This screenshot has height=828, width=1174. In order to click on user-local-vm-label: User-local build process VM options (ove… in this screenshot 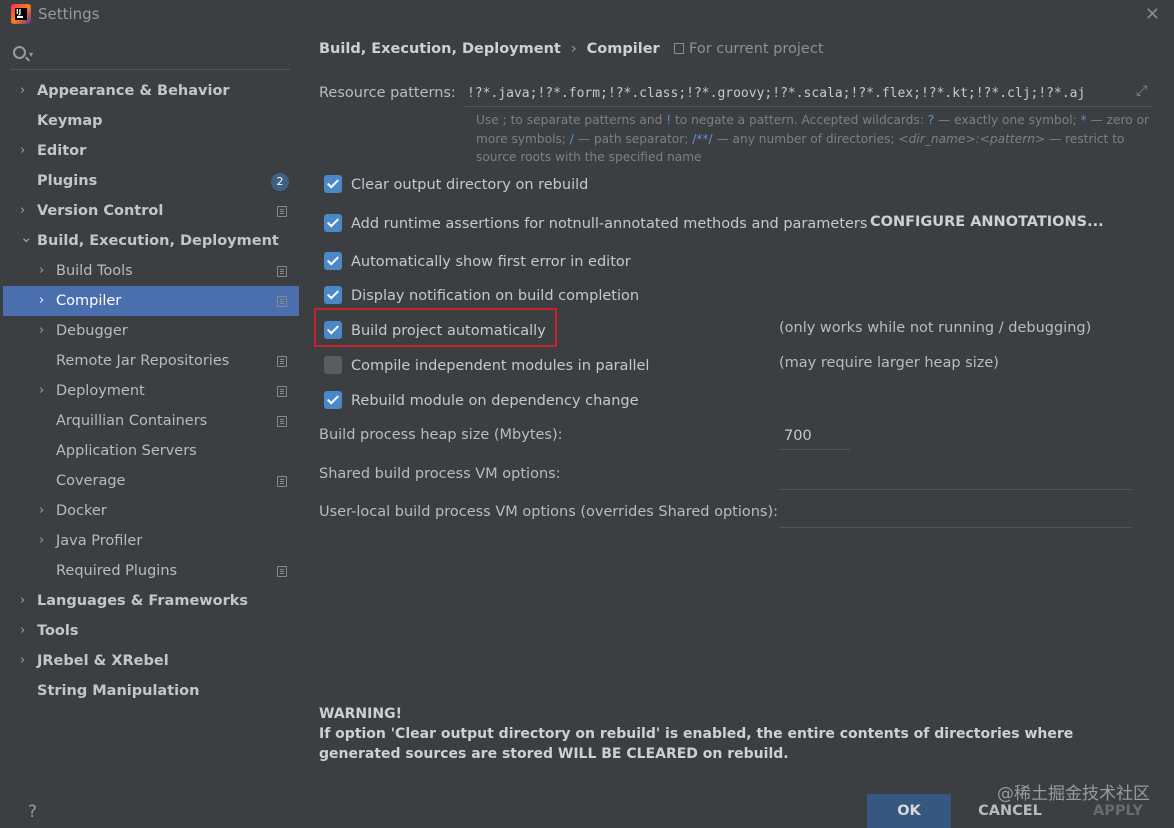, I will do `click(549, 512)`.